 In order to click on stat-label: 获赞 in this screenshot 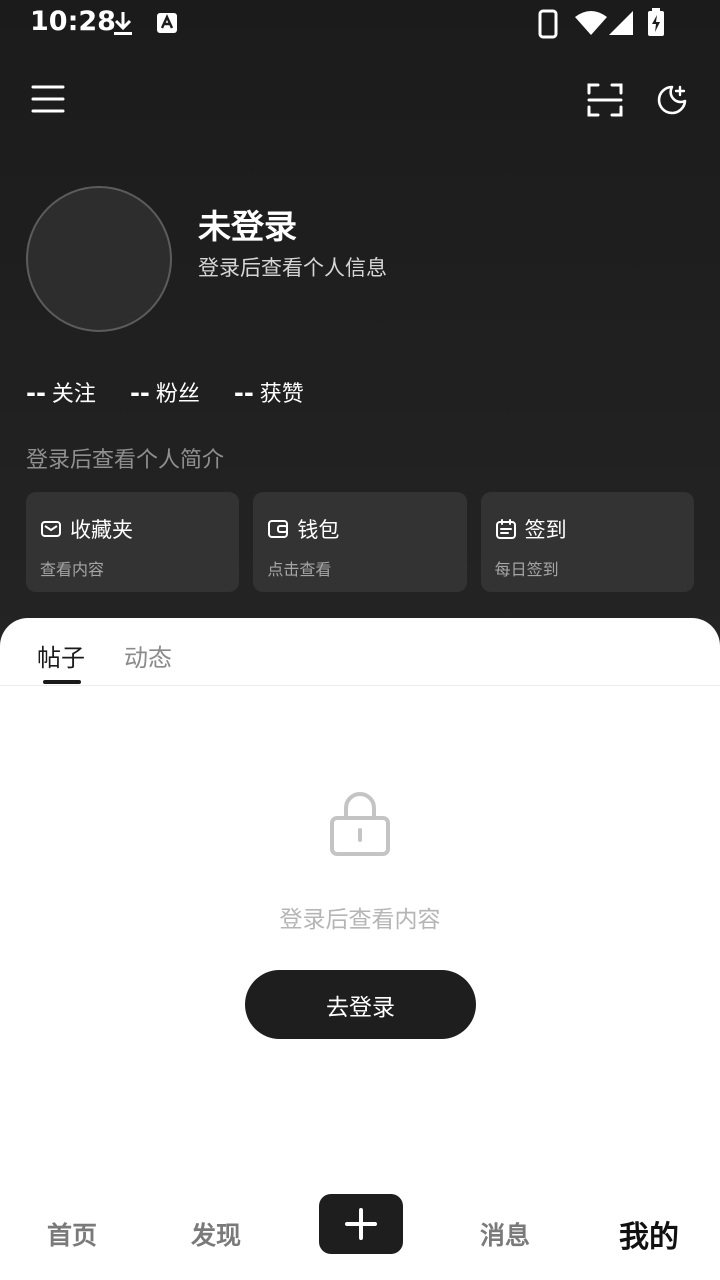, I will do `click(281, 394)`.